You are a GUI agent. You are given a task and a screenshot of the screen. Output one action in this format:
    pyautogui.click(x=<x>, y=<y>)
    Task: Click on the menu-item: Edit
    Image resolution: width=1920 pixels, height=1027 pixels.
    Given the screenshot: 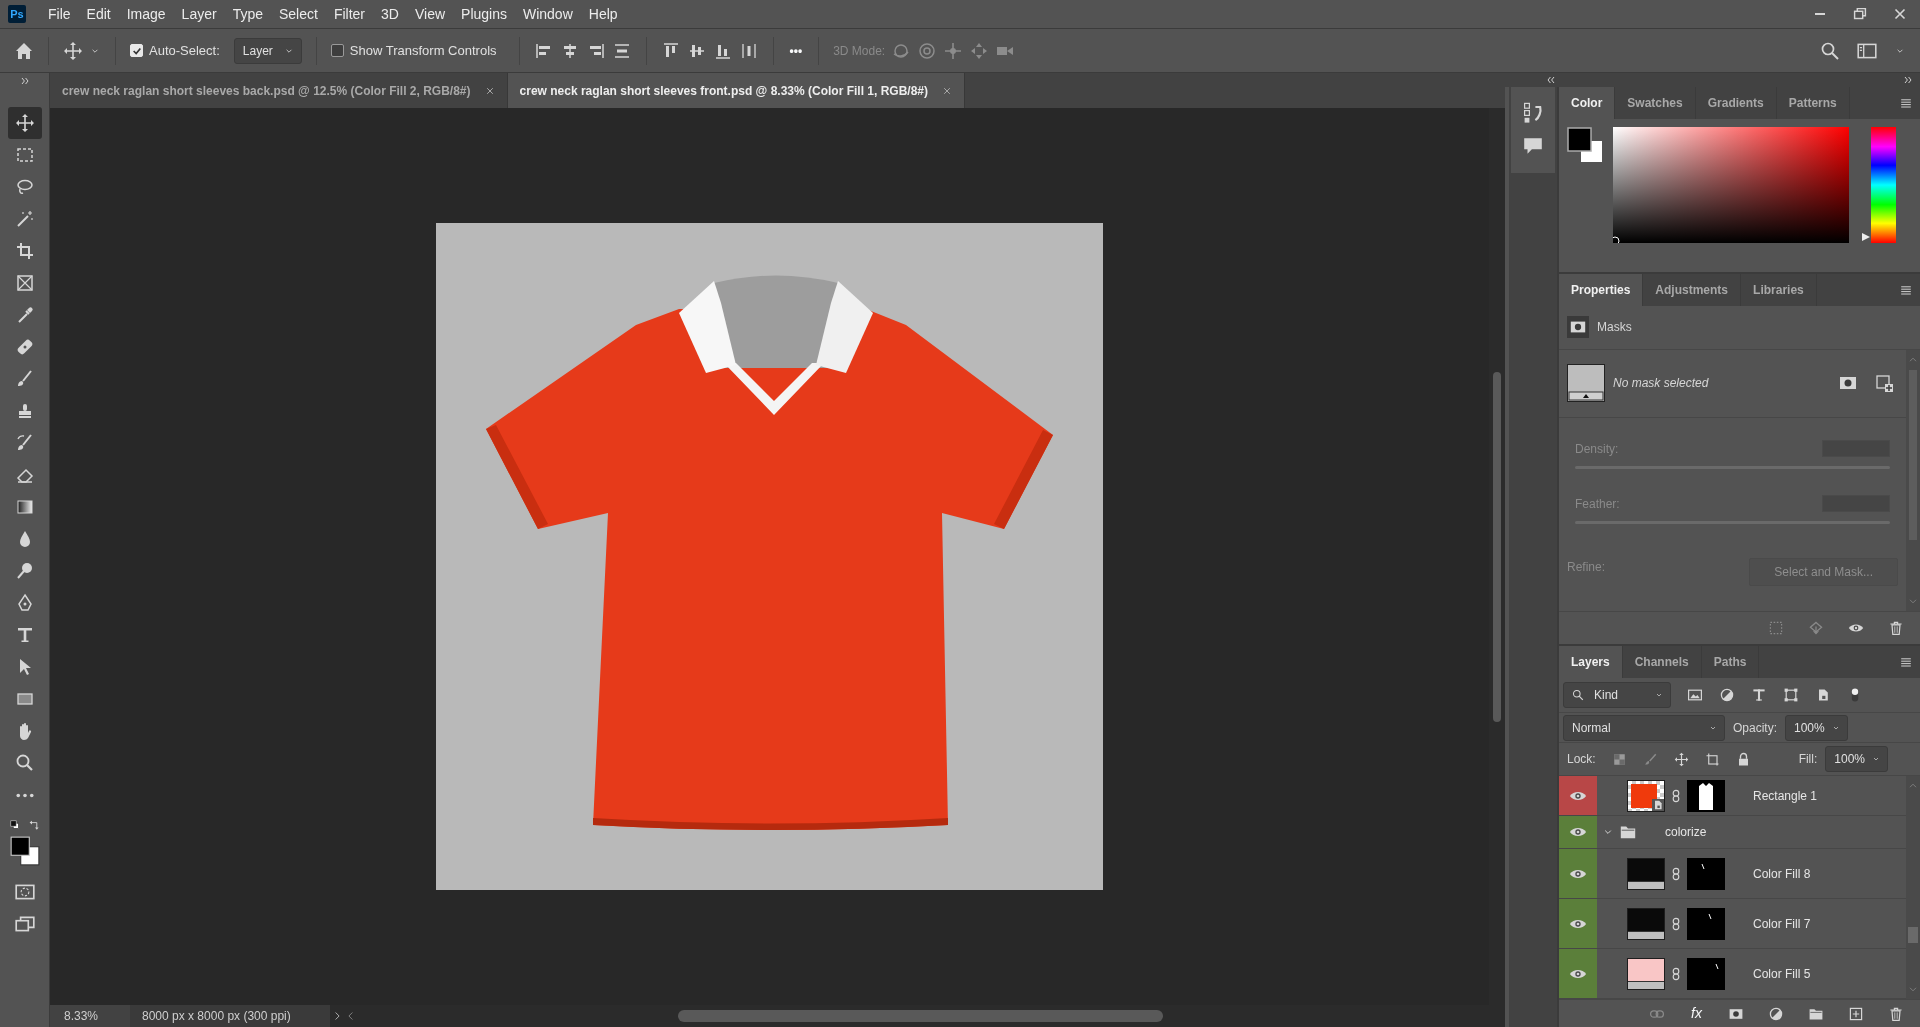 What is the action you would take?
    pyautogui.click(x=98, y=14)
    